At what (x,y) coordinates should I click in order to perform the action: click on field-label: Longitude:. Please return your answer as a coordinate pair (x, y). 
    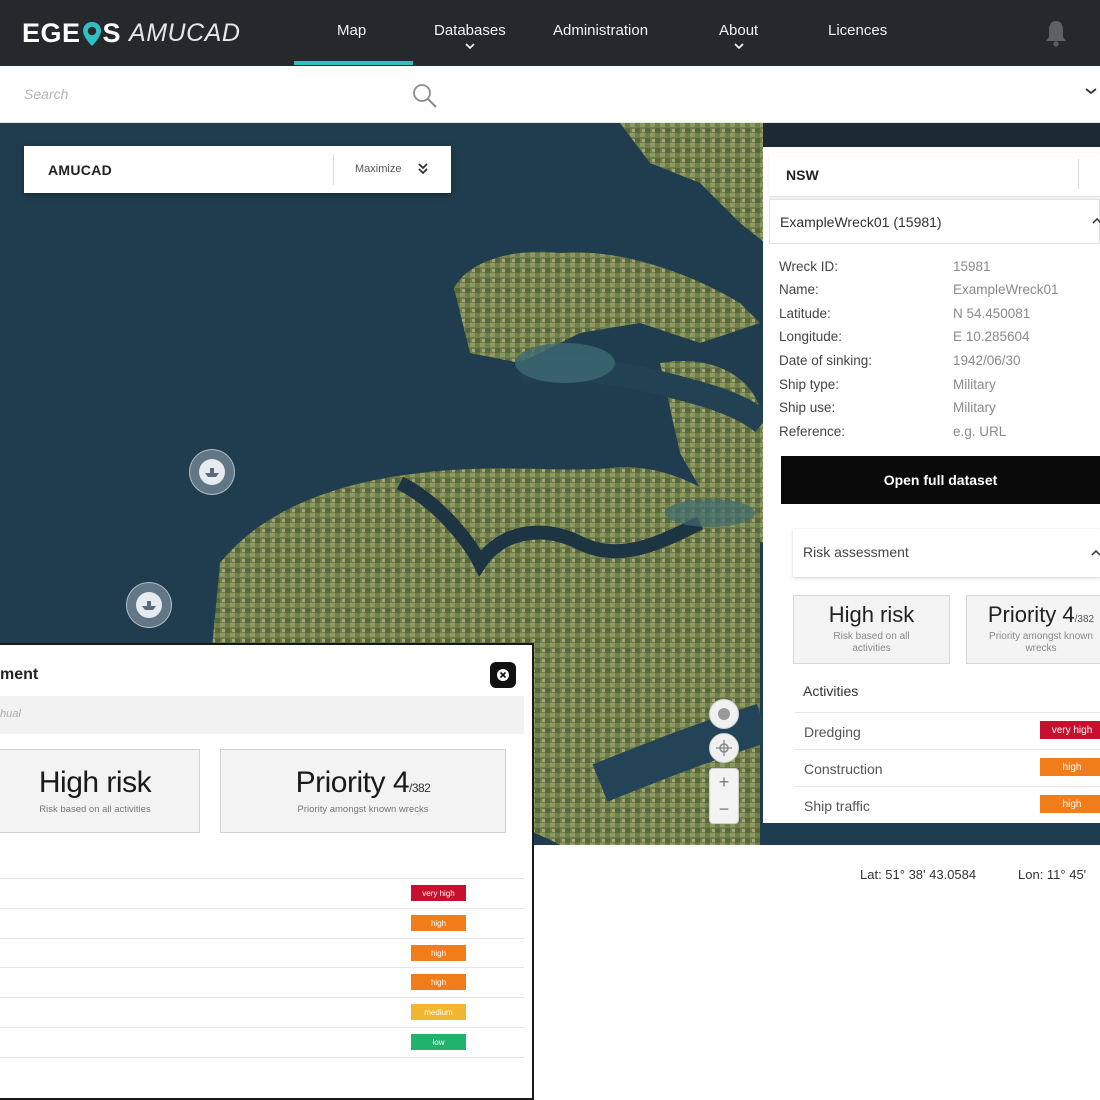
    Looking at the image, I should click on (811, 336).